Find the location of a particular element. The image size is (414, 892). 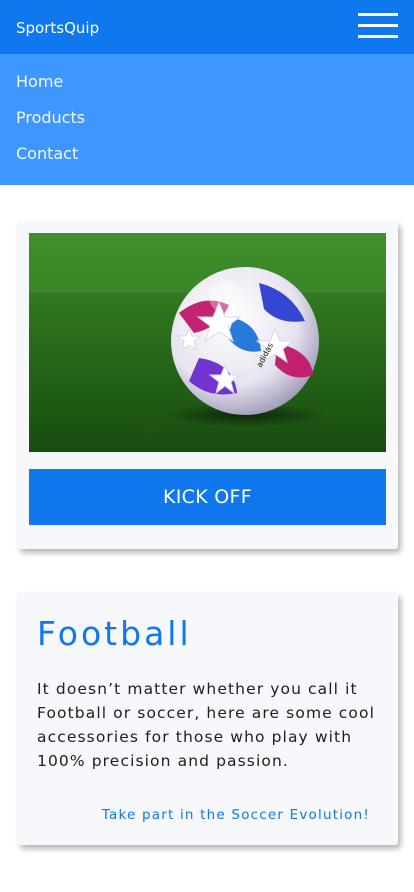

menu-item-products: Products is located at coordinates (50, 118).